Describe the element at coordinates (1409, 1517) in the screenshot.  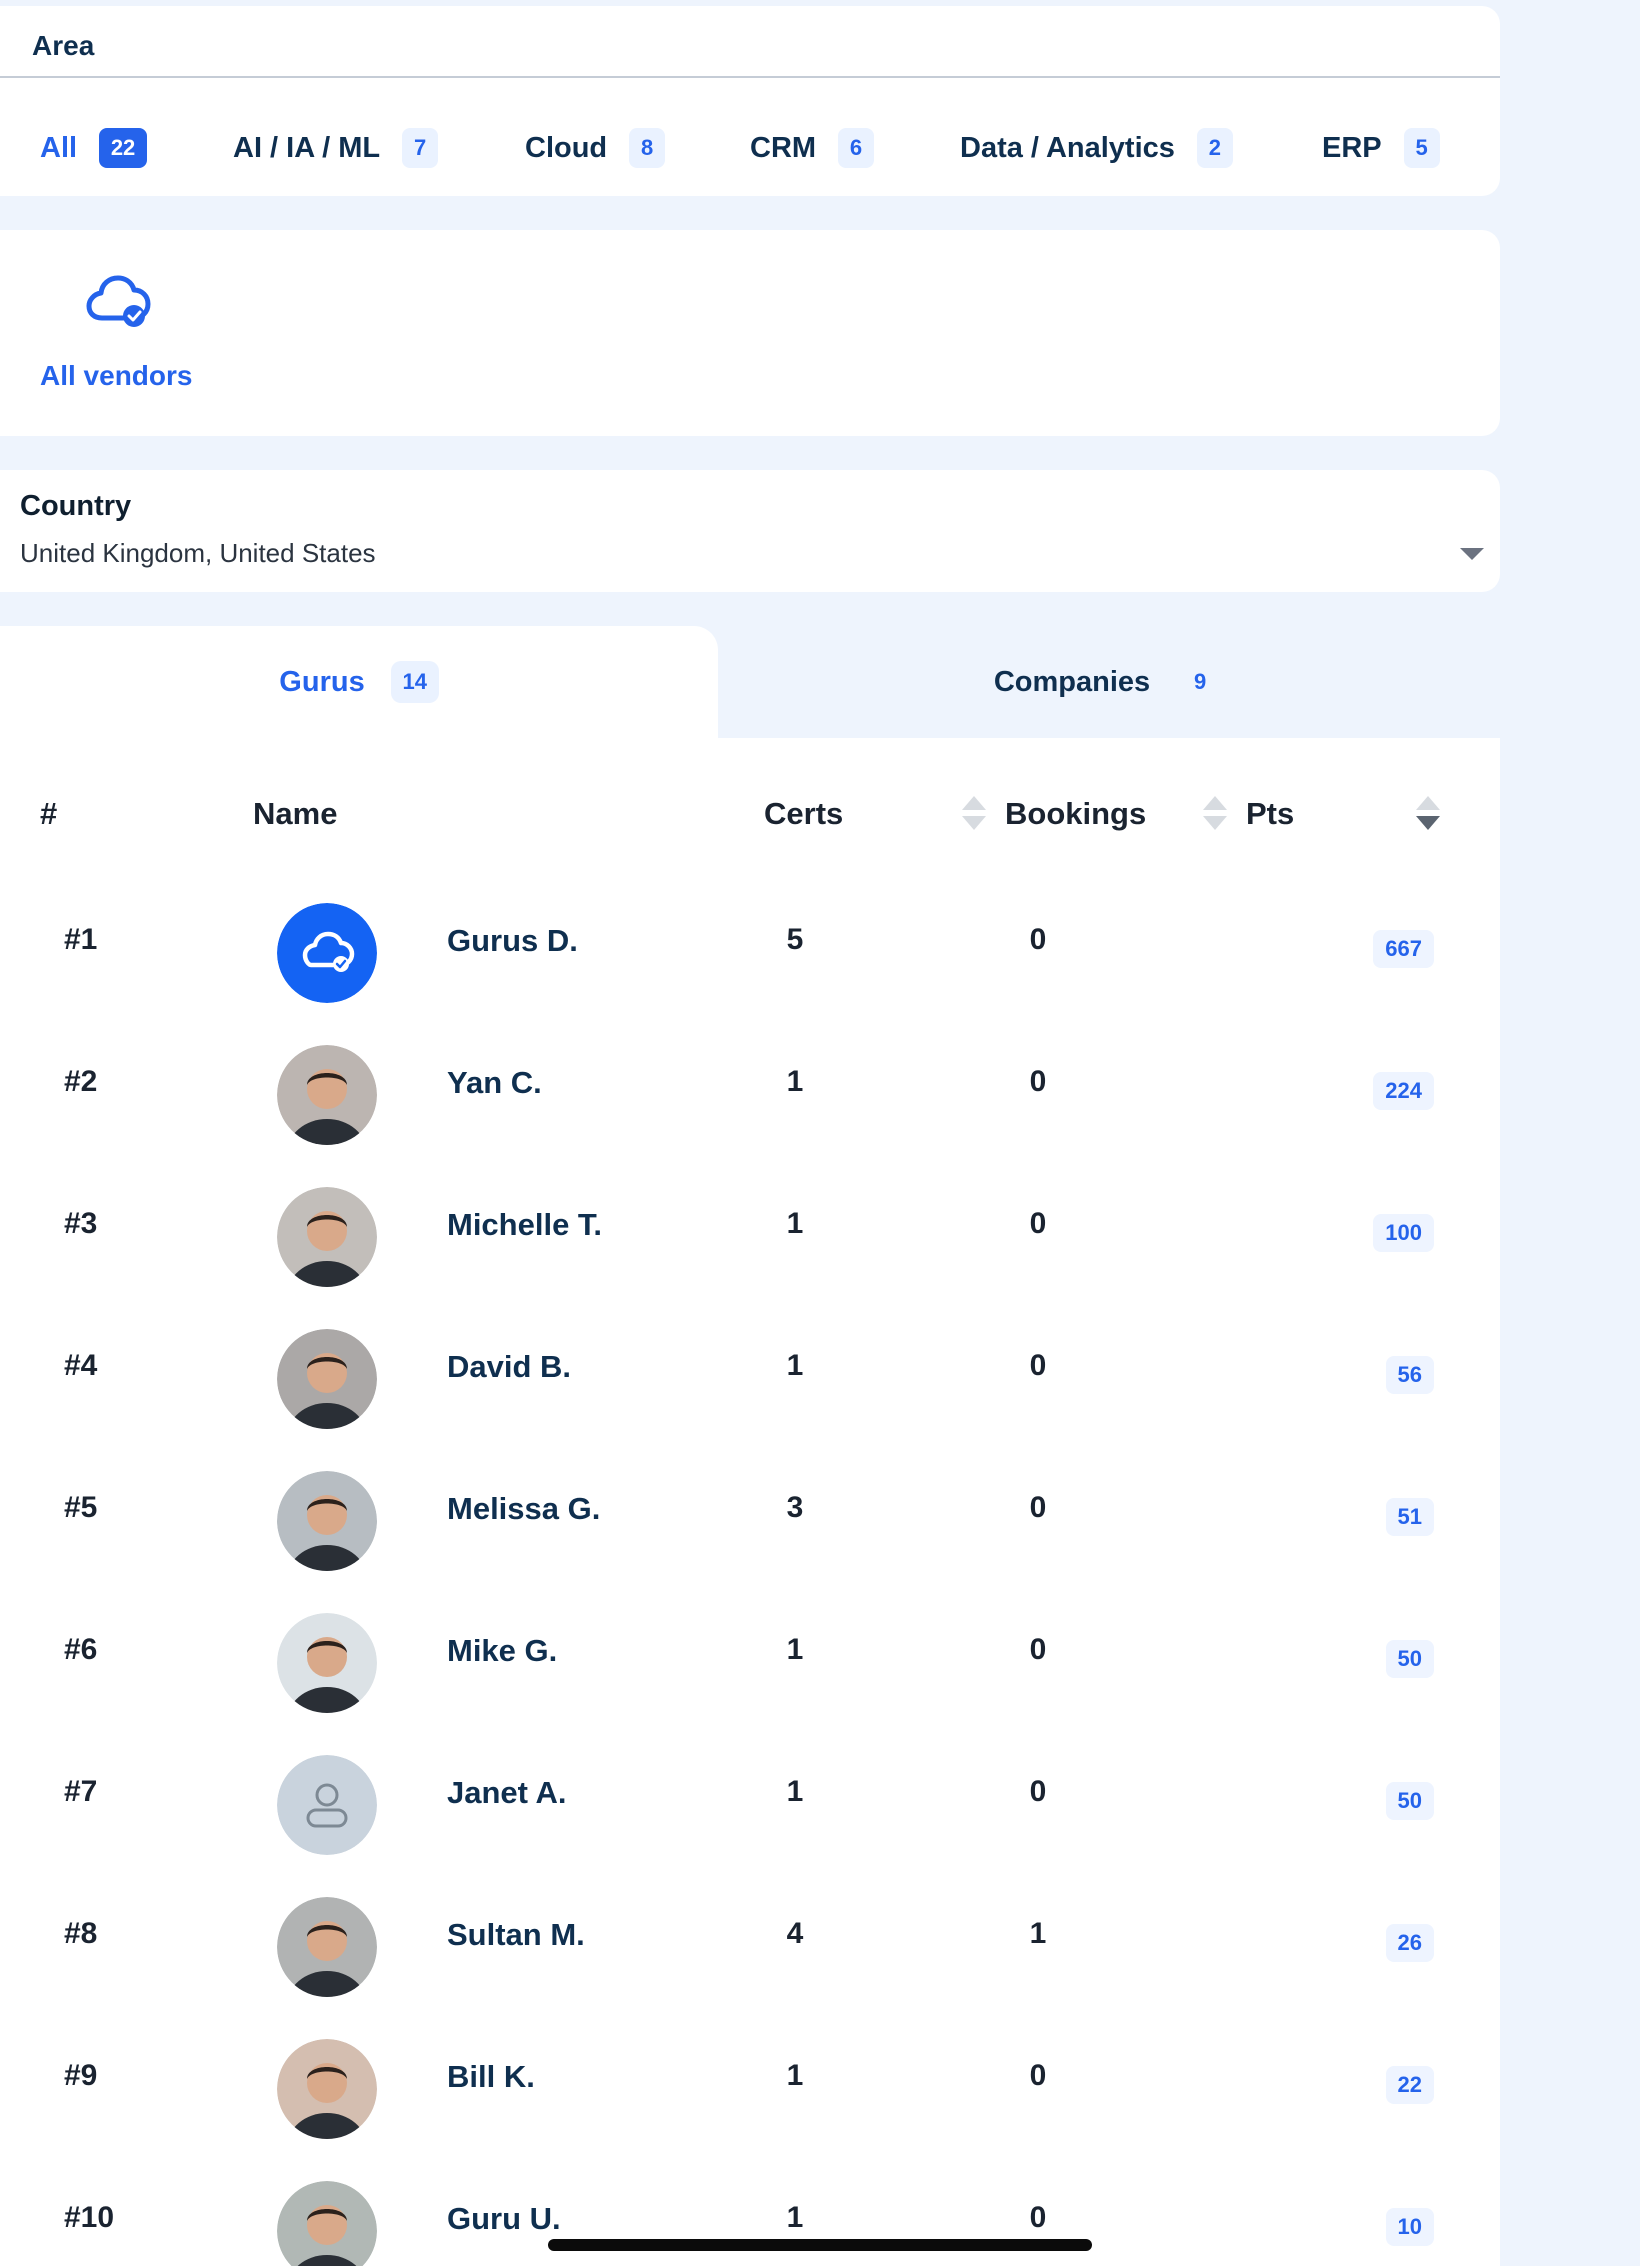
I see `points-badge: 51` at that location.